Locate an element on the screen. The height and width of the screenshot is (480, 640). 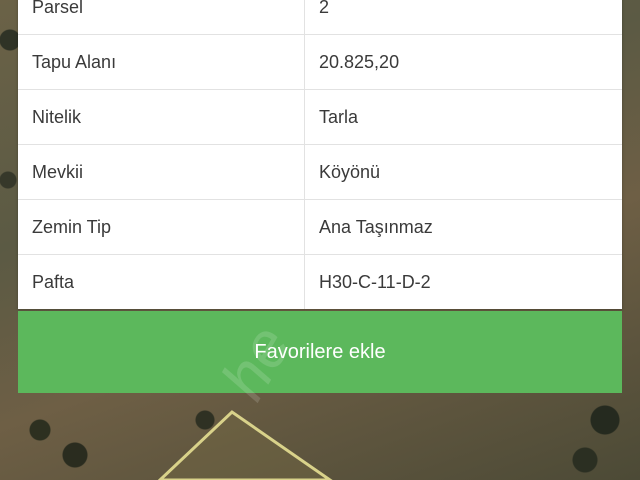
row-value: H30-C-11-D-2 is located at coordinates (375, 281).